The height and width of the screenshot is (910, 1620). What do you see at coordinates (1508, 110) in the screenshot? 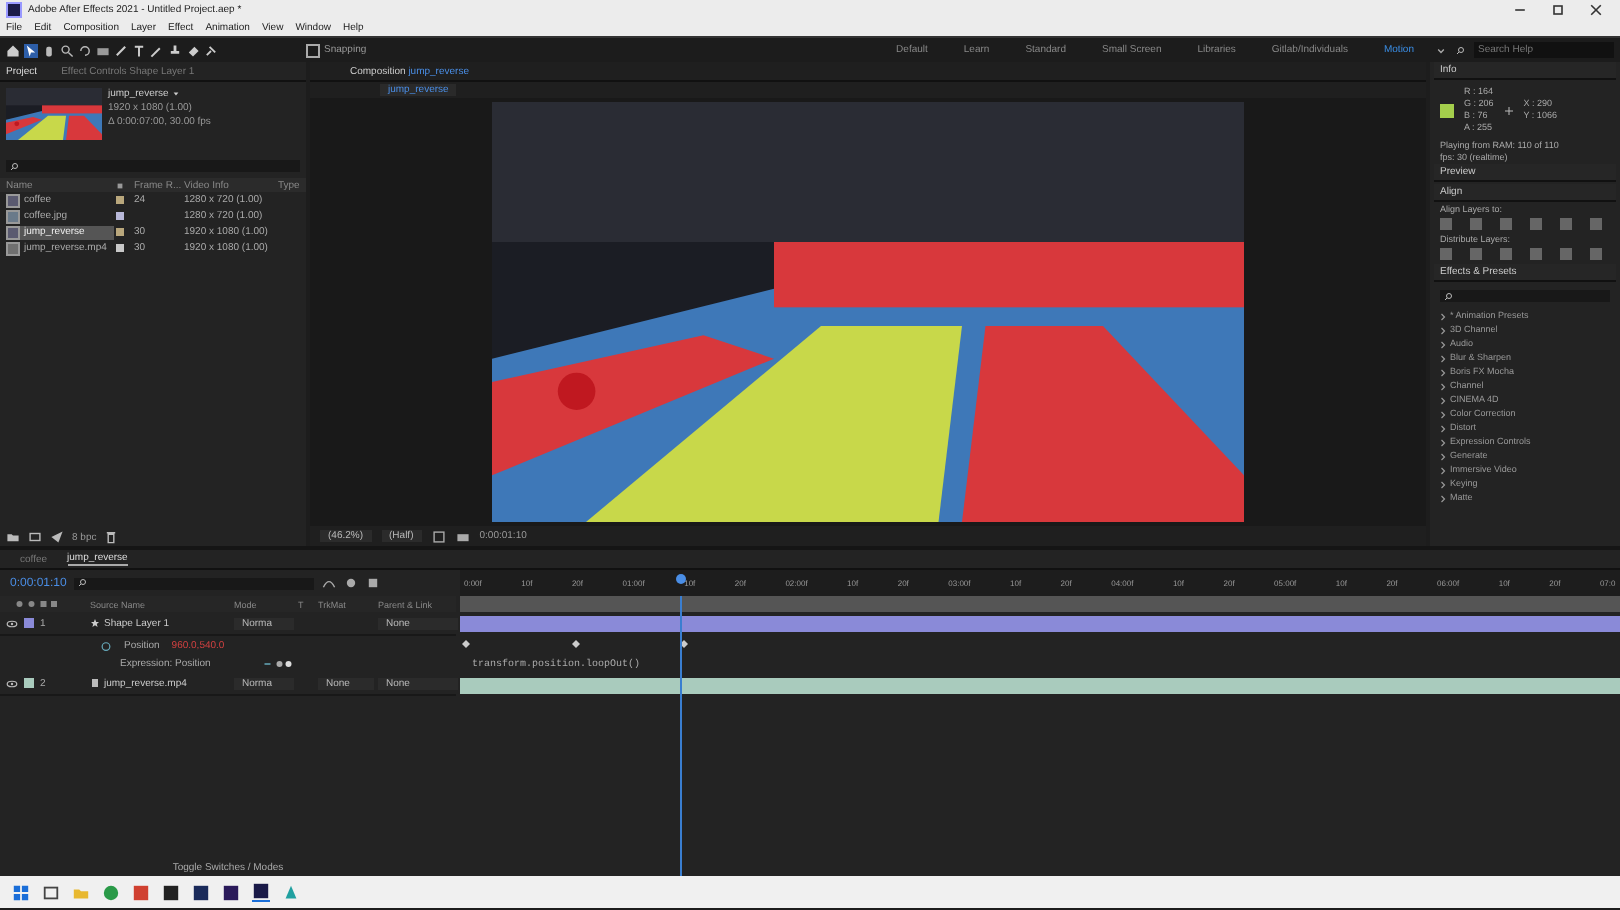
I see `crosshair-icon` at bounding box center [1508, 110].